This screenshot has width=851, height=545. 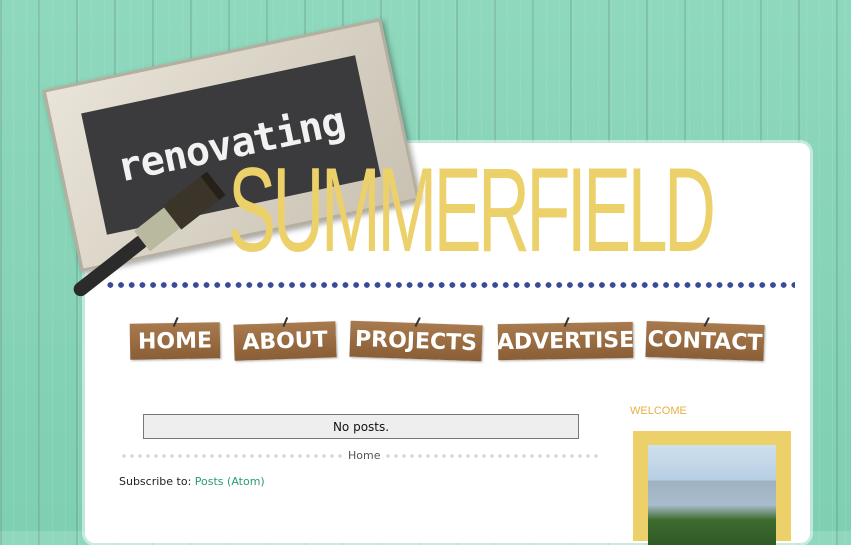 What do you see at coordinates (472, 210) in the screenshot?
I see `site-title: SUMMERFIELD` at bounding box center [472, 210].